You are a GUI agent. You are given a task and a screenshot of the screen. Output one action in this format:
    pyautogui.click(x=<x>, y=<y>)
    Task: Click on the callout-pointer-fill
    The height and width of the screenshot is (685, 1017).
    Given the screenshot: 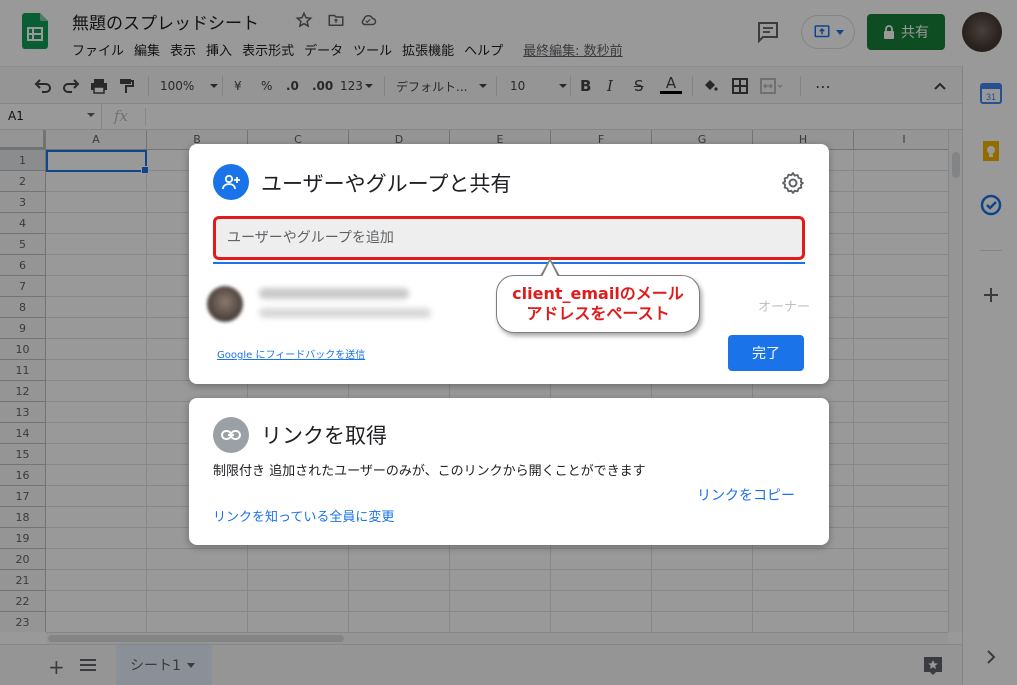 What is the action you would take?
    pyautogui.click(x=550, y=269)
    